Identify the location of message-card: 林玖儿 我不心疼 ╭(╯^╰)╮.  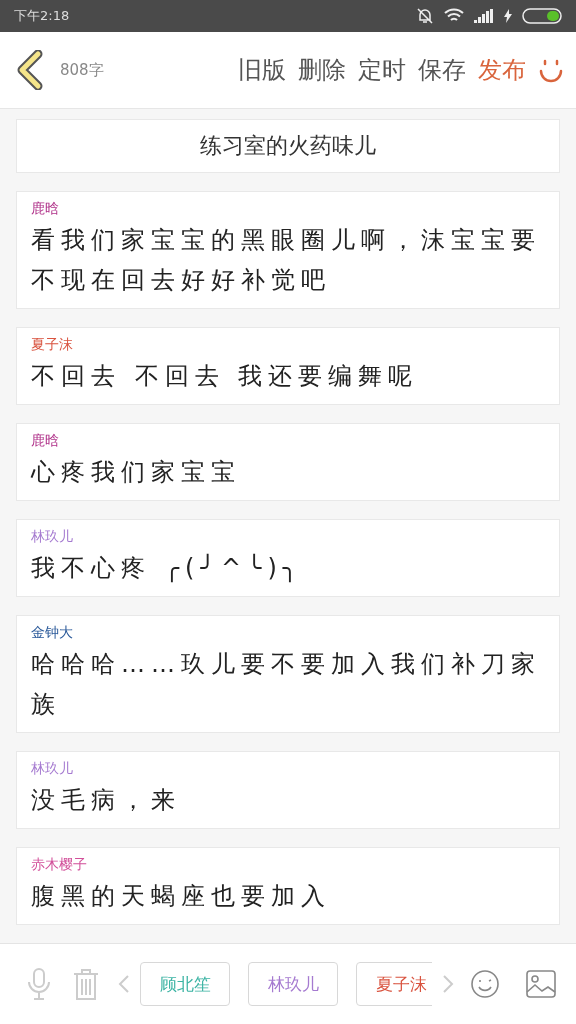
(288, 558).